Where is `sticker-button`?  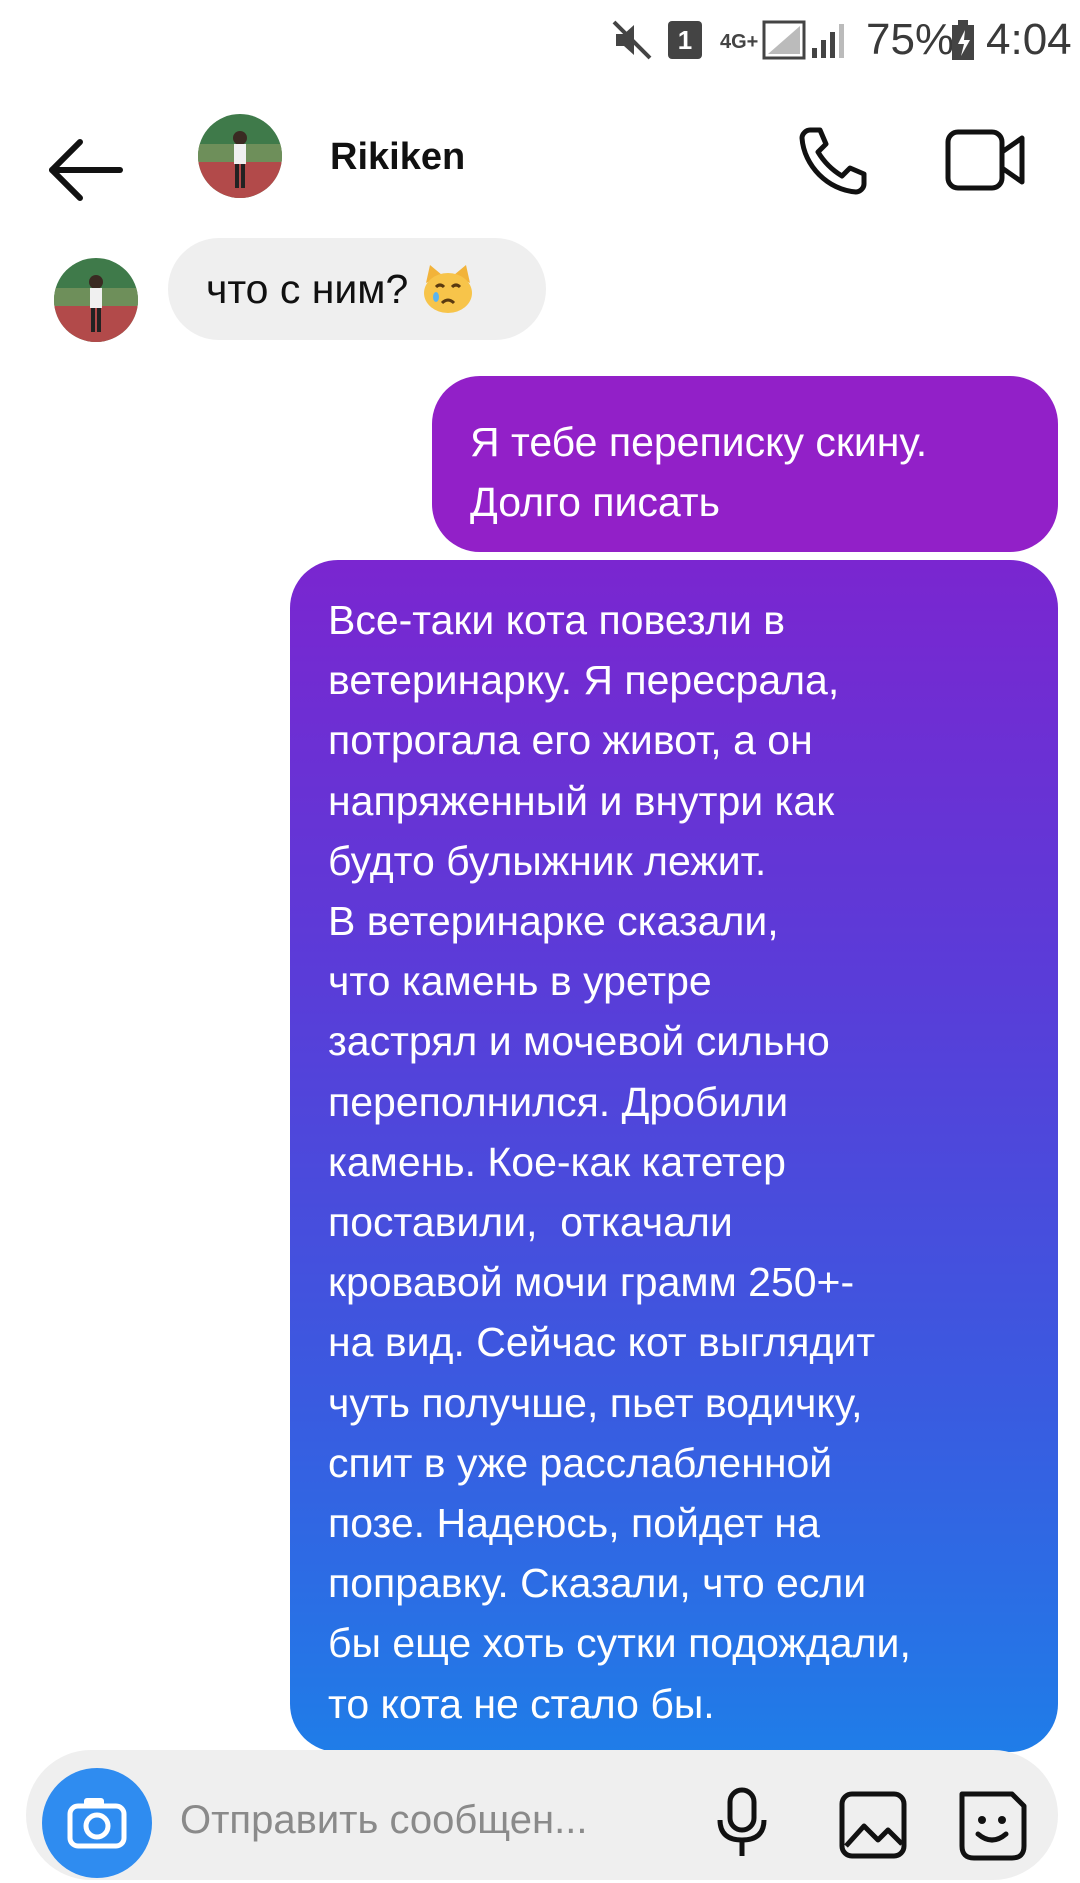
sticker-button is located at coordinates (992, 1824).